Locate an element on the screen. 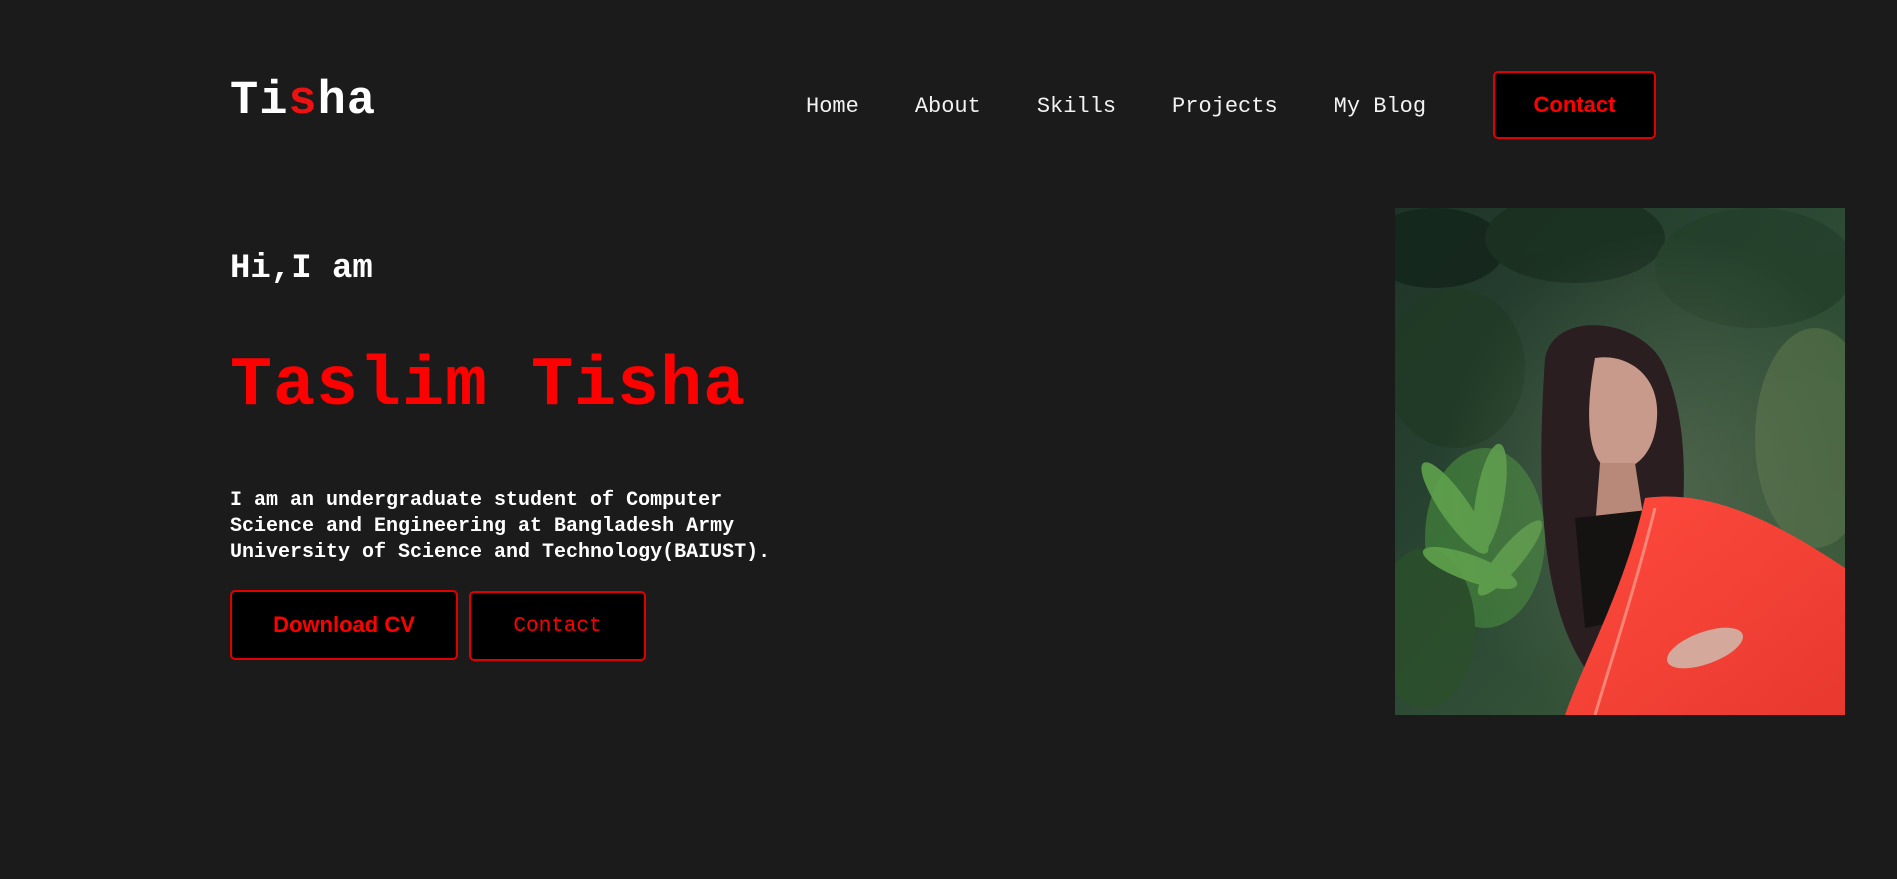 This screenshot has height=879, width=1897. profile-photo is located at coordinates (1620, 461).